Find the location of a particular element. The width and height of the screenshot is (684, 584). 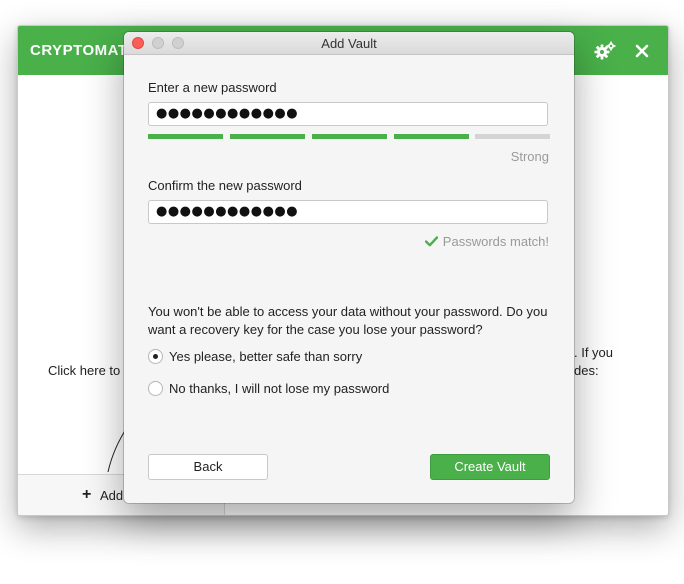

radio-button is located at coordinates (155, 388).